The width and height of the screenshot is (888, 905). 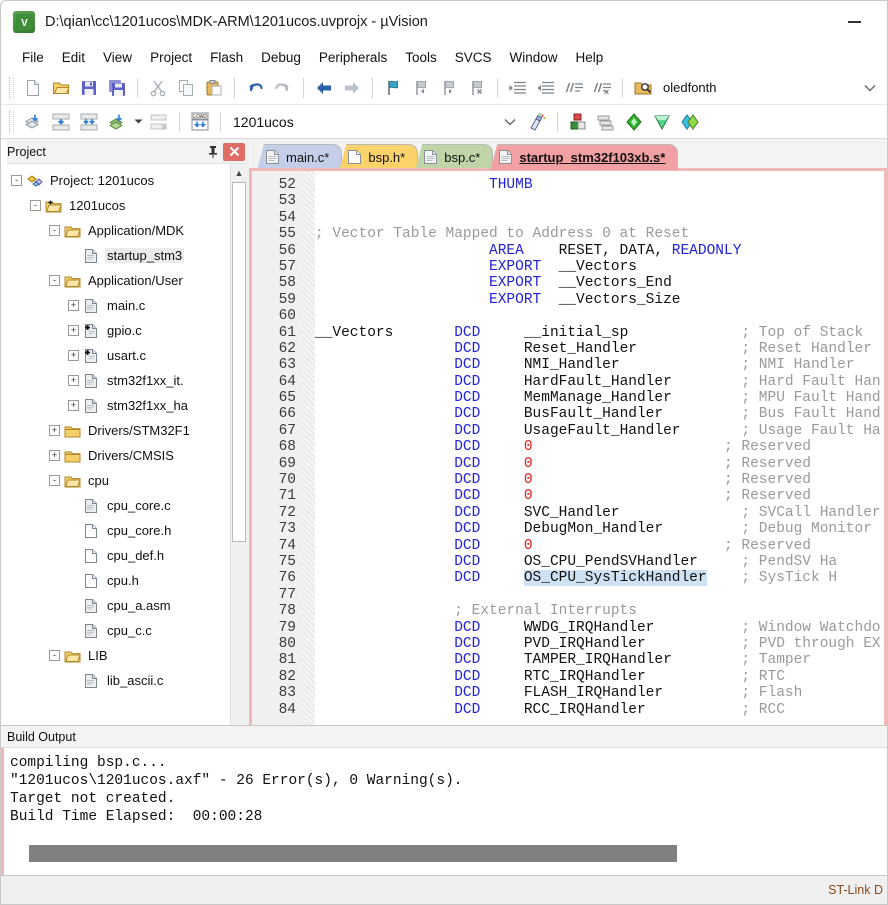 What do you see at coordinates (124, 530) in the screenshot?
I see `tree-item: cpu_core.h` at bounding box center [124, 530].